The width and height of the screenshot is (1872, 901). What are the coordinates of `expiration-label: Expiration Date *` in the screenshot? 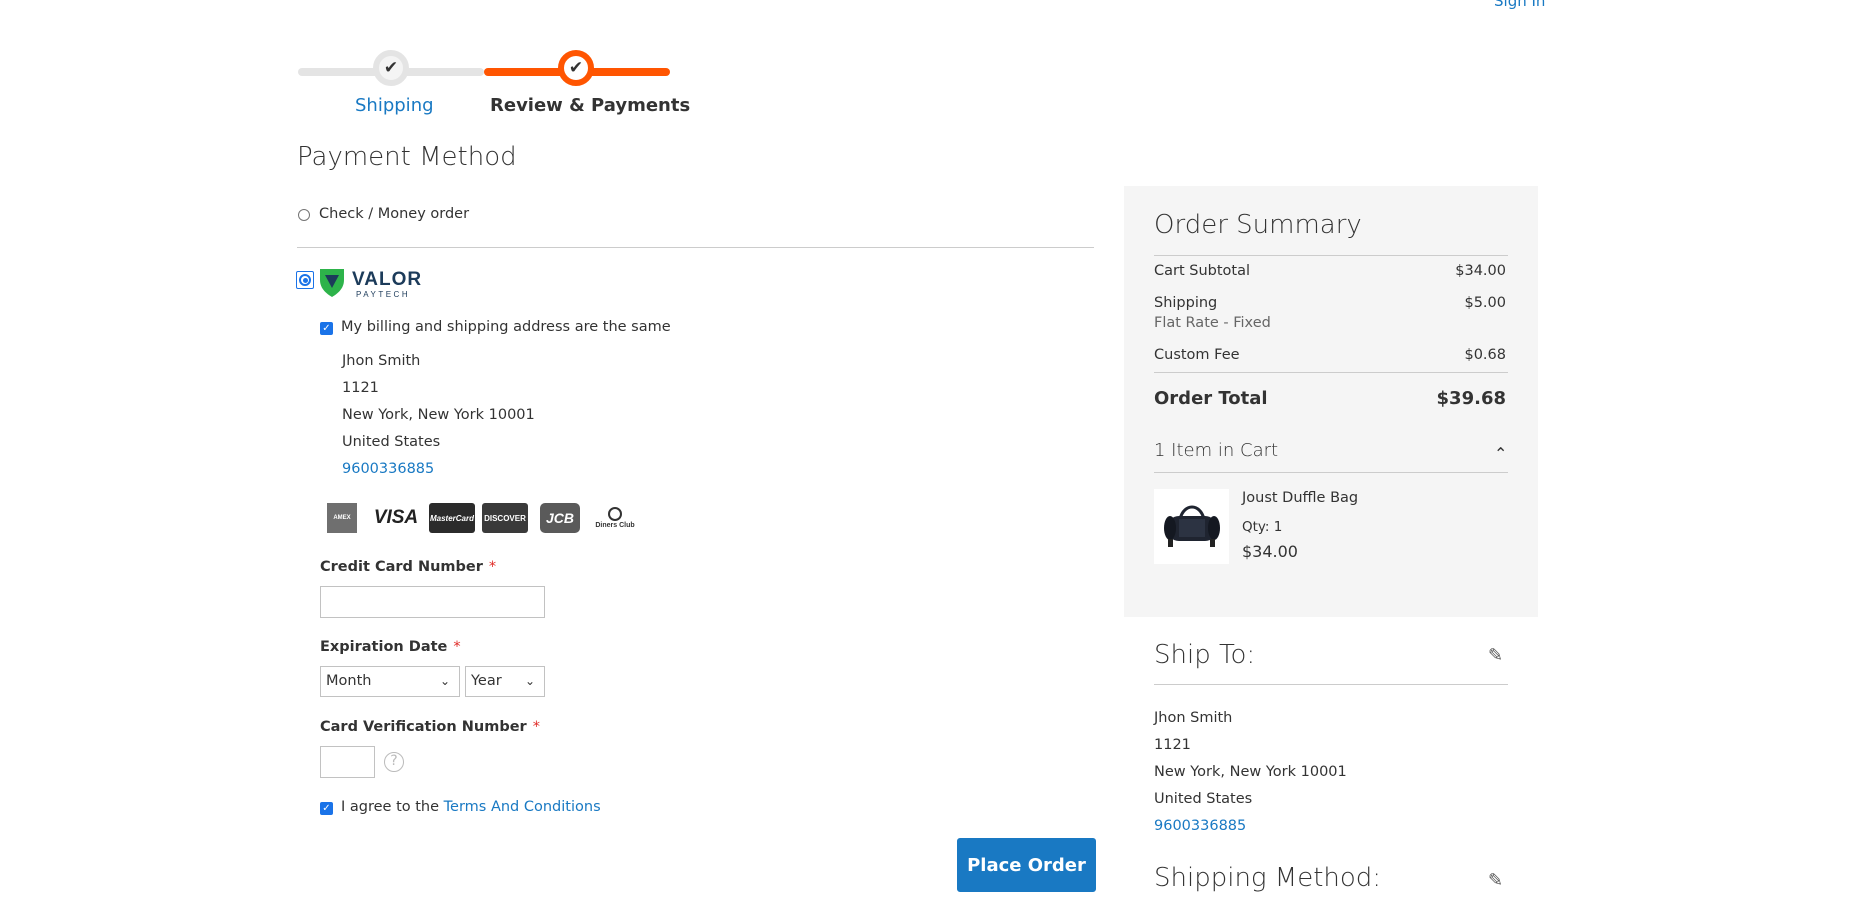 It's located at (390, 647).